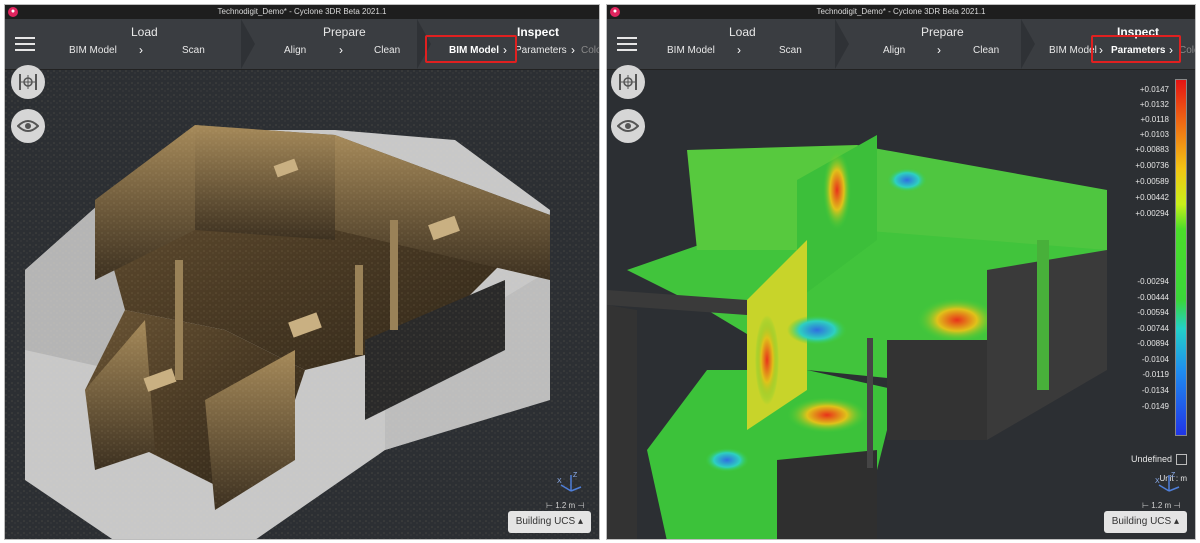 This screenshot has width=1200, height=543. What do you see at coordinates (1152, 165) in the screenshot?
I see `legend-value: +0.00736` at bounding box center [1152, 165].